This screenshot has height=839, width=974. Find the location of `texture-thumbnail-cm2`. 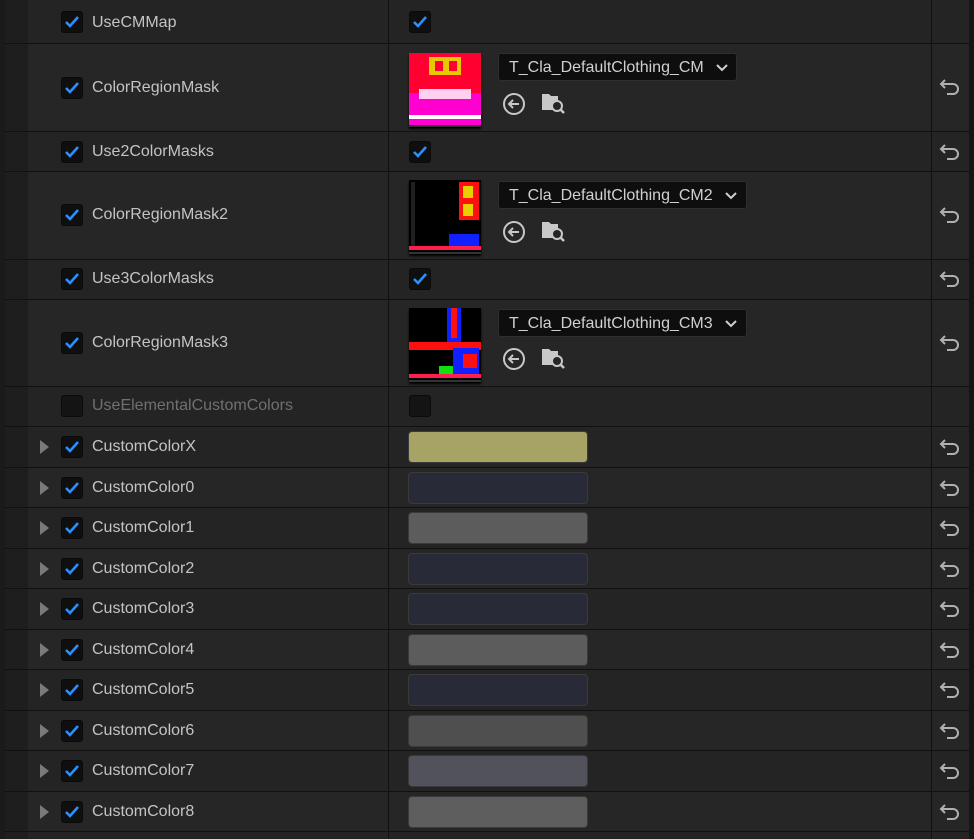

texture-thumbnail-cm2 is located at coordinates (445, 217).